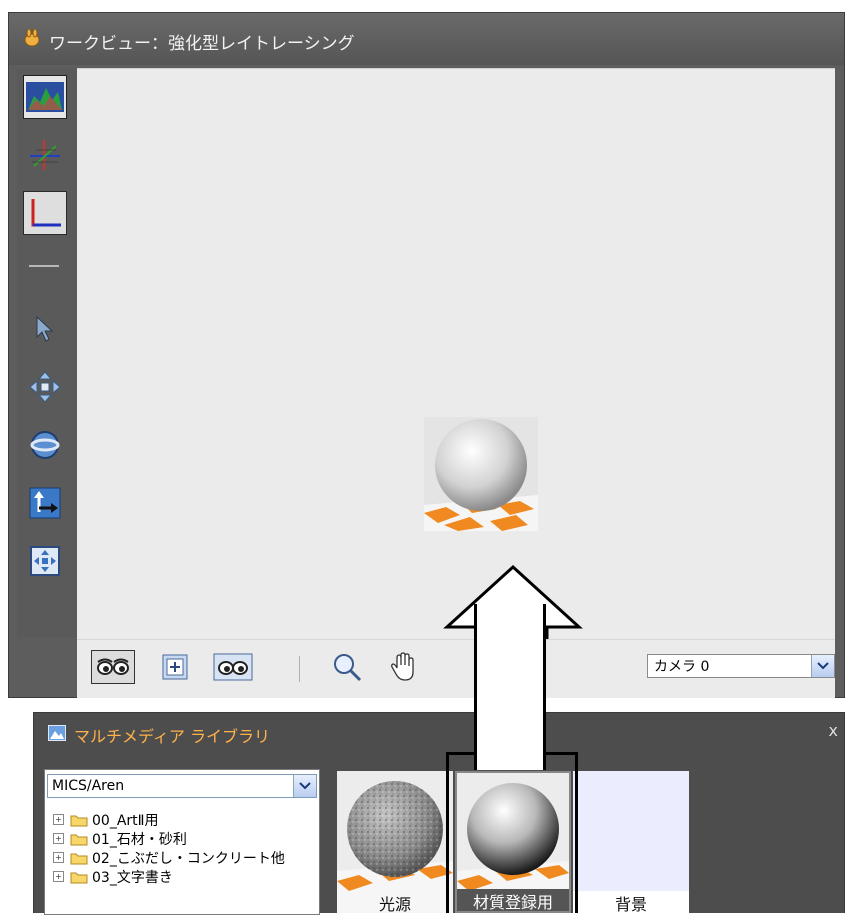 This screenshot has width=845, height=915. I want to click on zoom-button, so click(347, 667).